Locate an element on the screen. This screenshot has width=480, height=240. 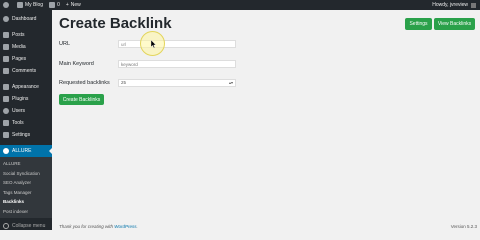
admin-bar: My Blog 0 + New Howdy, jvreview is located at coordinates (240, 5).